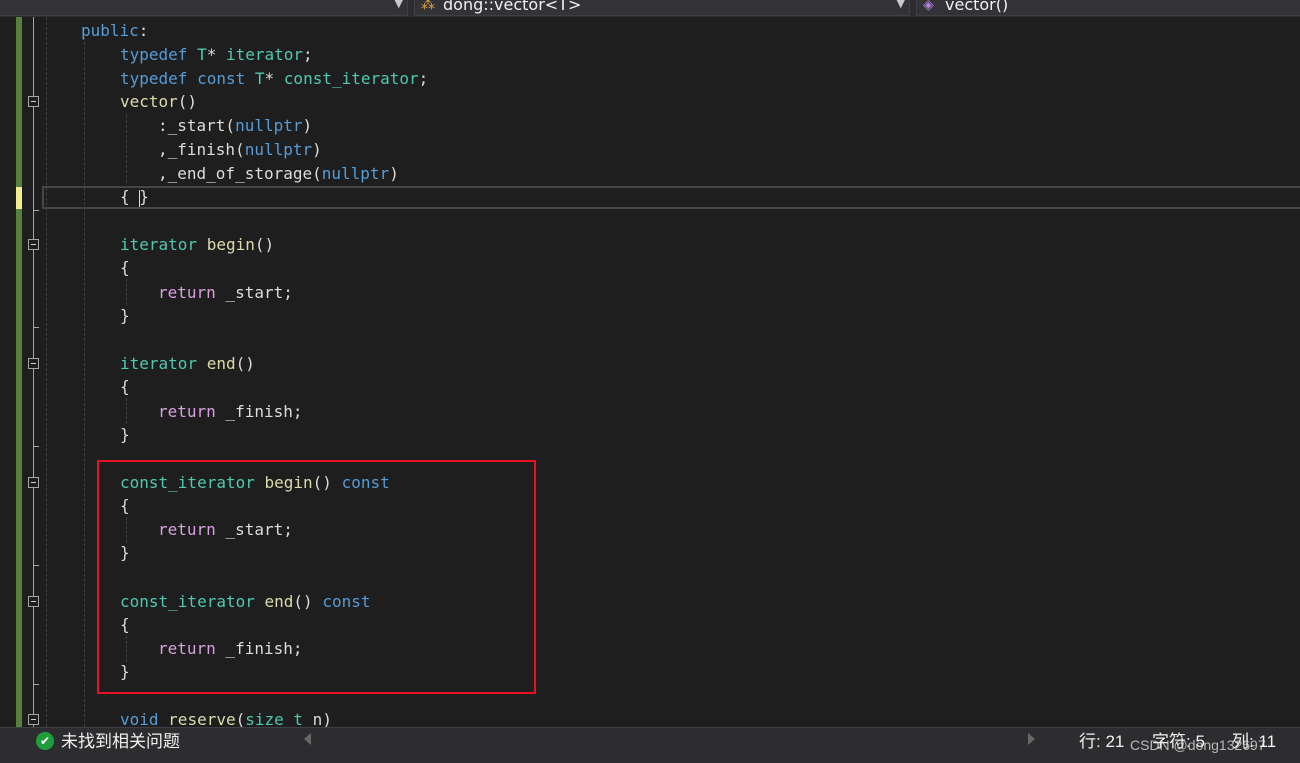 This screenshot has height=763, width=1300. What do you see at coordinates (240, 173) in the screenshot?
I see `identifier-token: ,_end_of_storage(` at bounding box center [240, 173].